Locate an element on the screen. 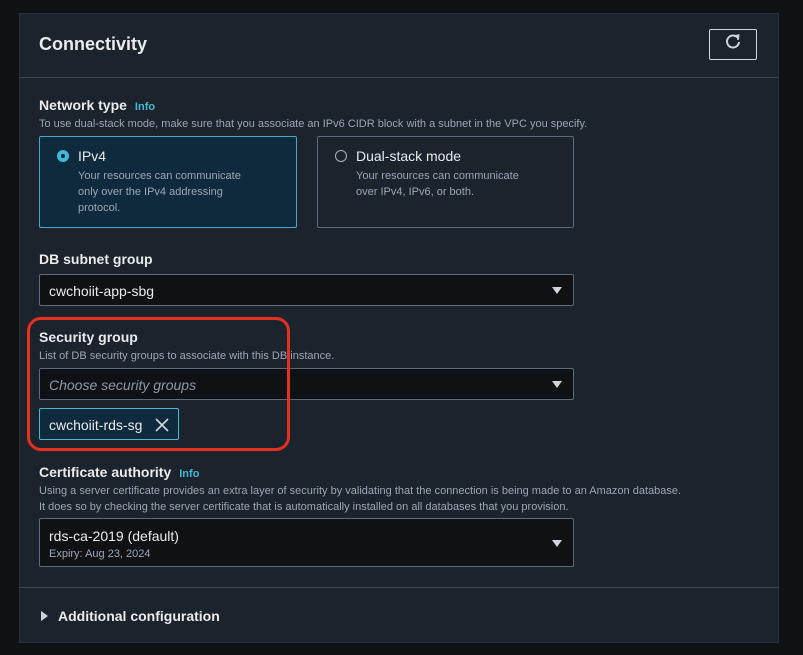 The height and width of the screenshot is (655, 803). option-title: Dual-stack mode is located at coordinates (409, 156).